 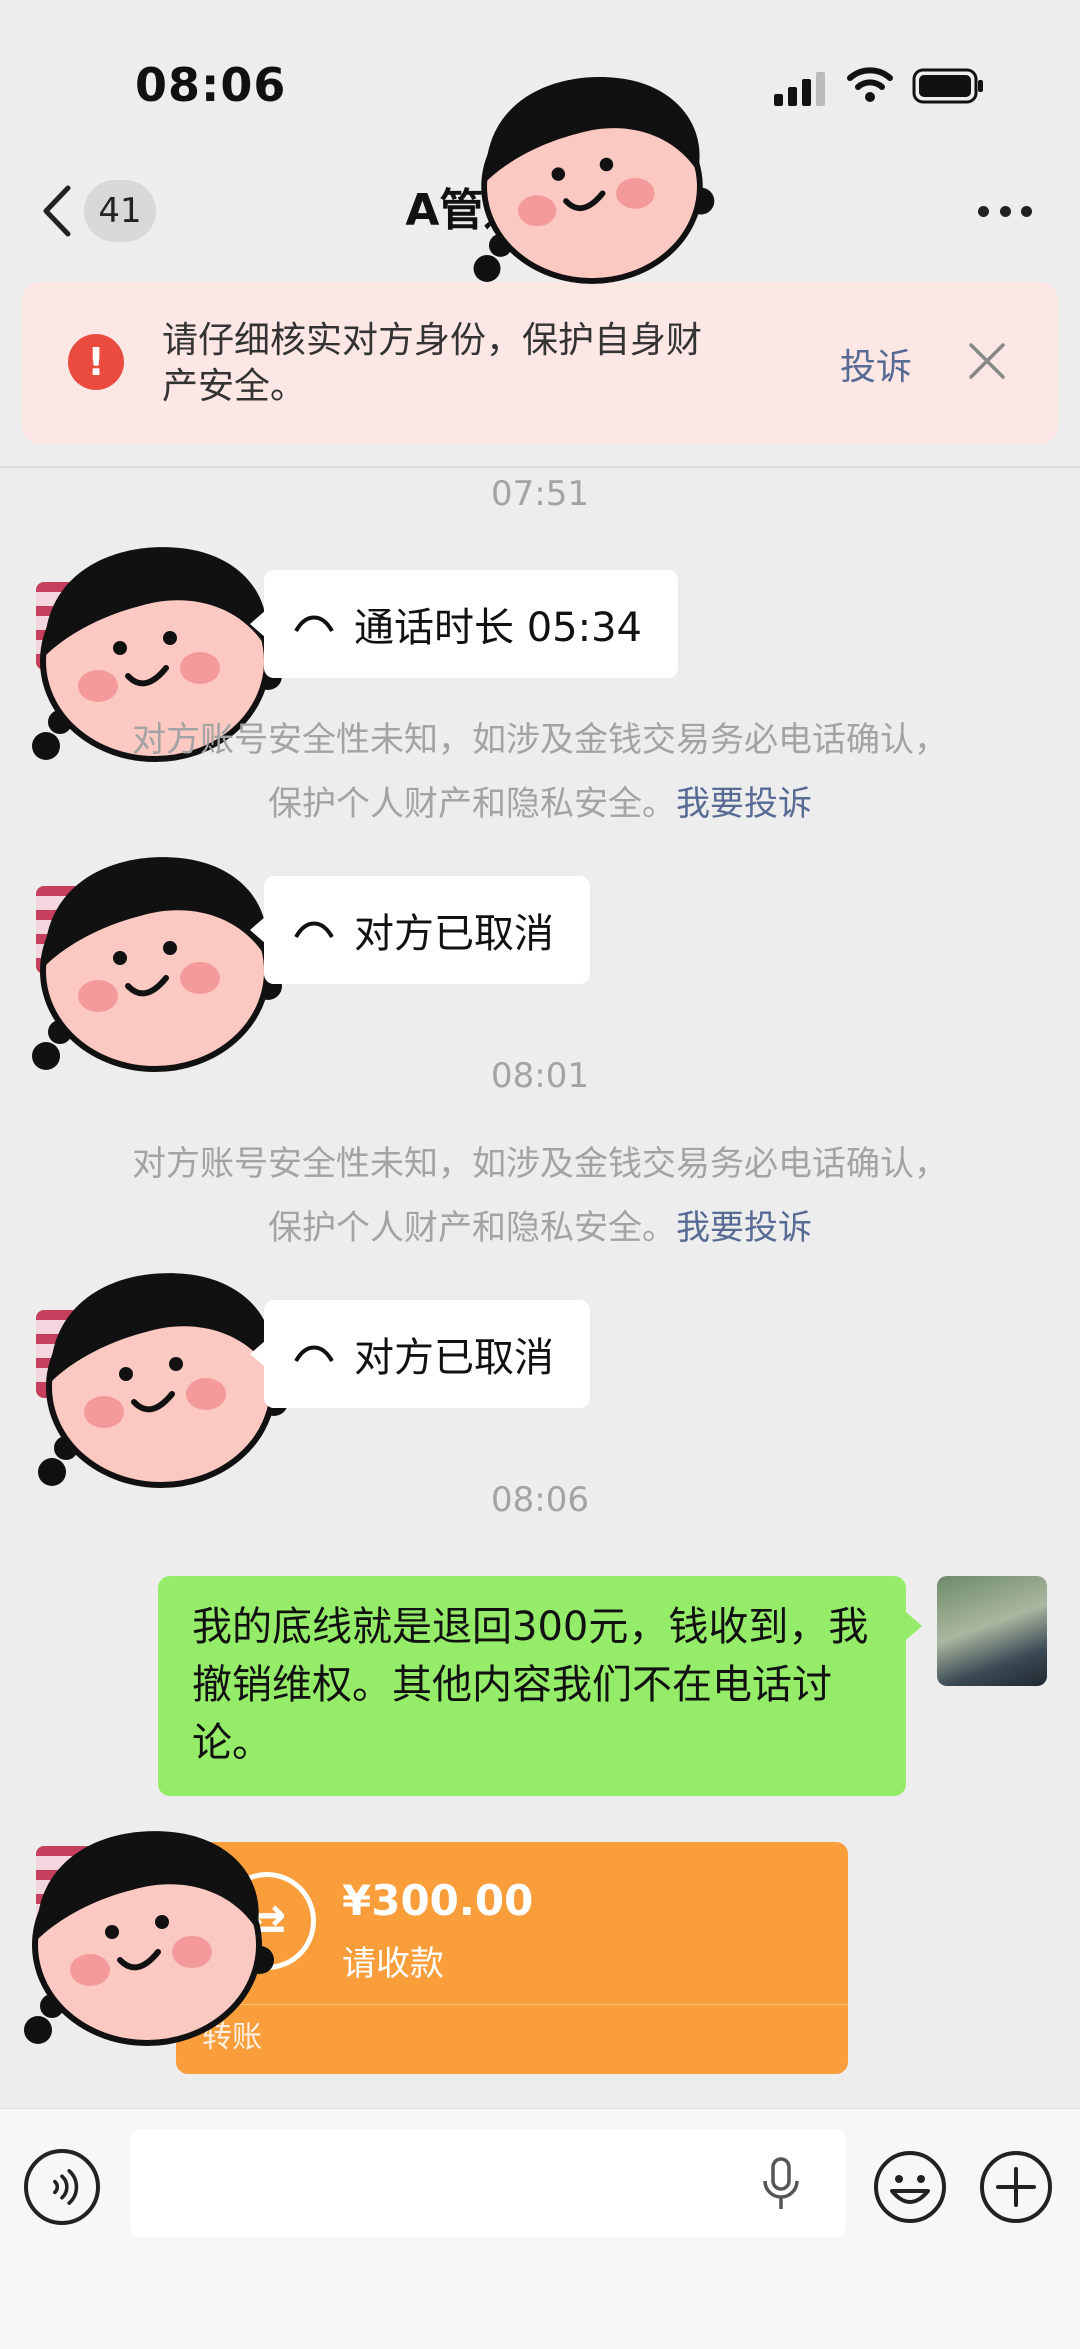 I want to click on my-message-bubble: 我的底线就是退回300元，钱收到，我撤销维权。其他内容我们不在电话讨论。, so click(x=540, y=1686).